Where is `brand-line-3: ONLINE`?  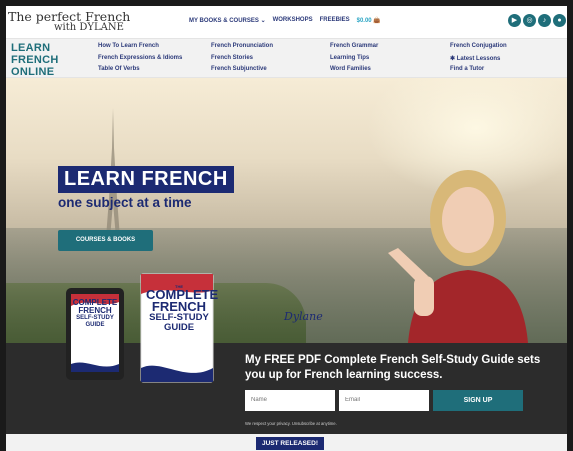 brand-line-3: ONLINE is located at coordinates (33, 72).